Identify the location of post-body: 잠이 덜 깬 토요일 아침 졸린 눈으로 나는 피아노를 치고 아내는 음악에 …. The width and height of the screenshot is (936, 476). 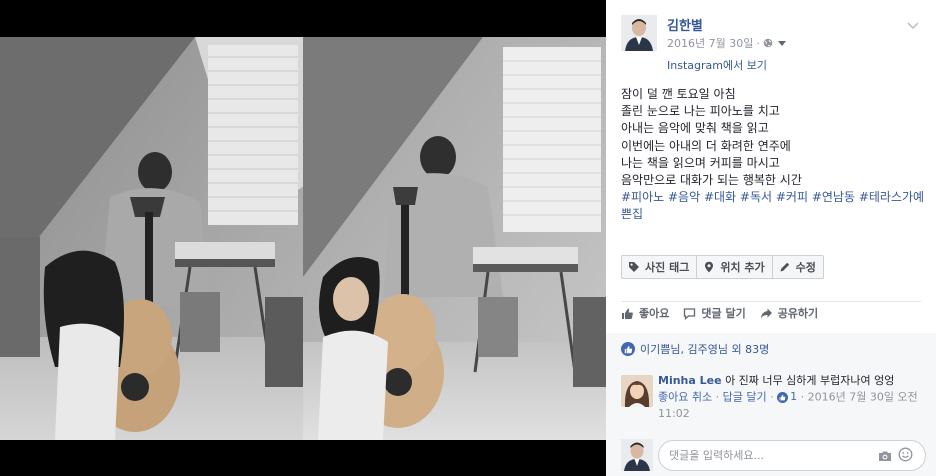
(773, 155).